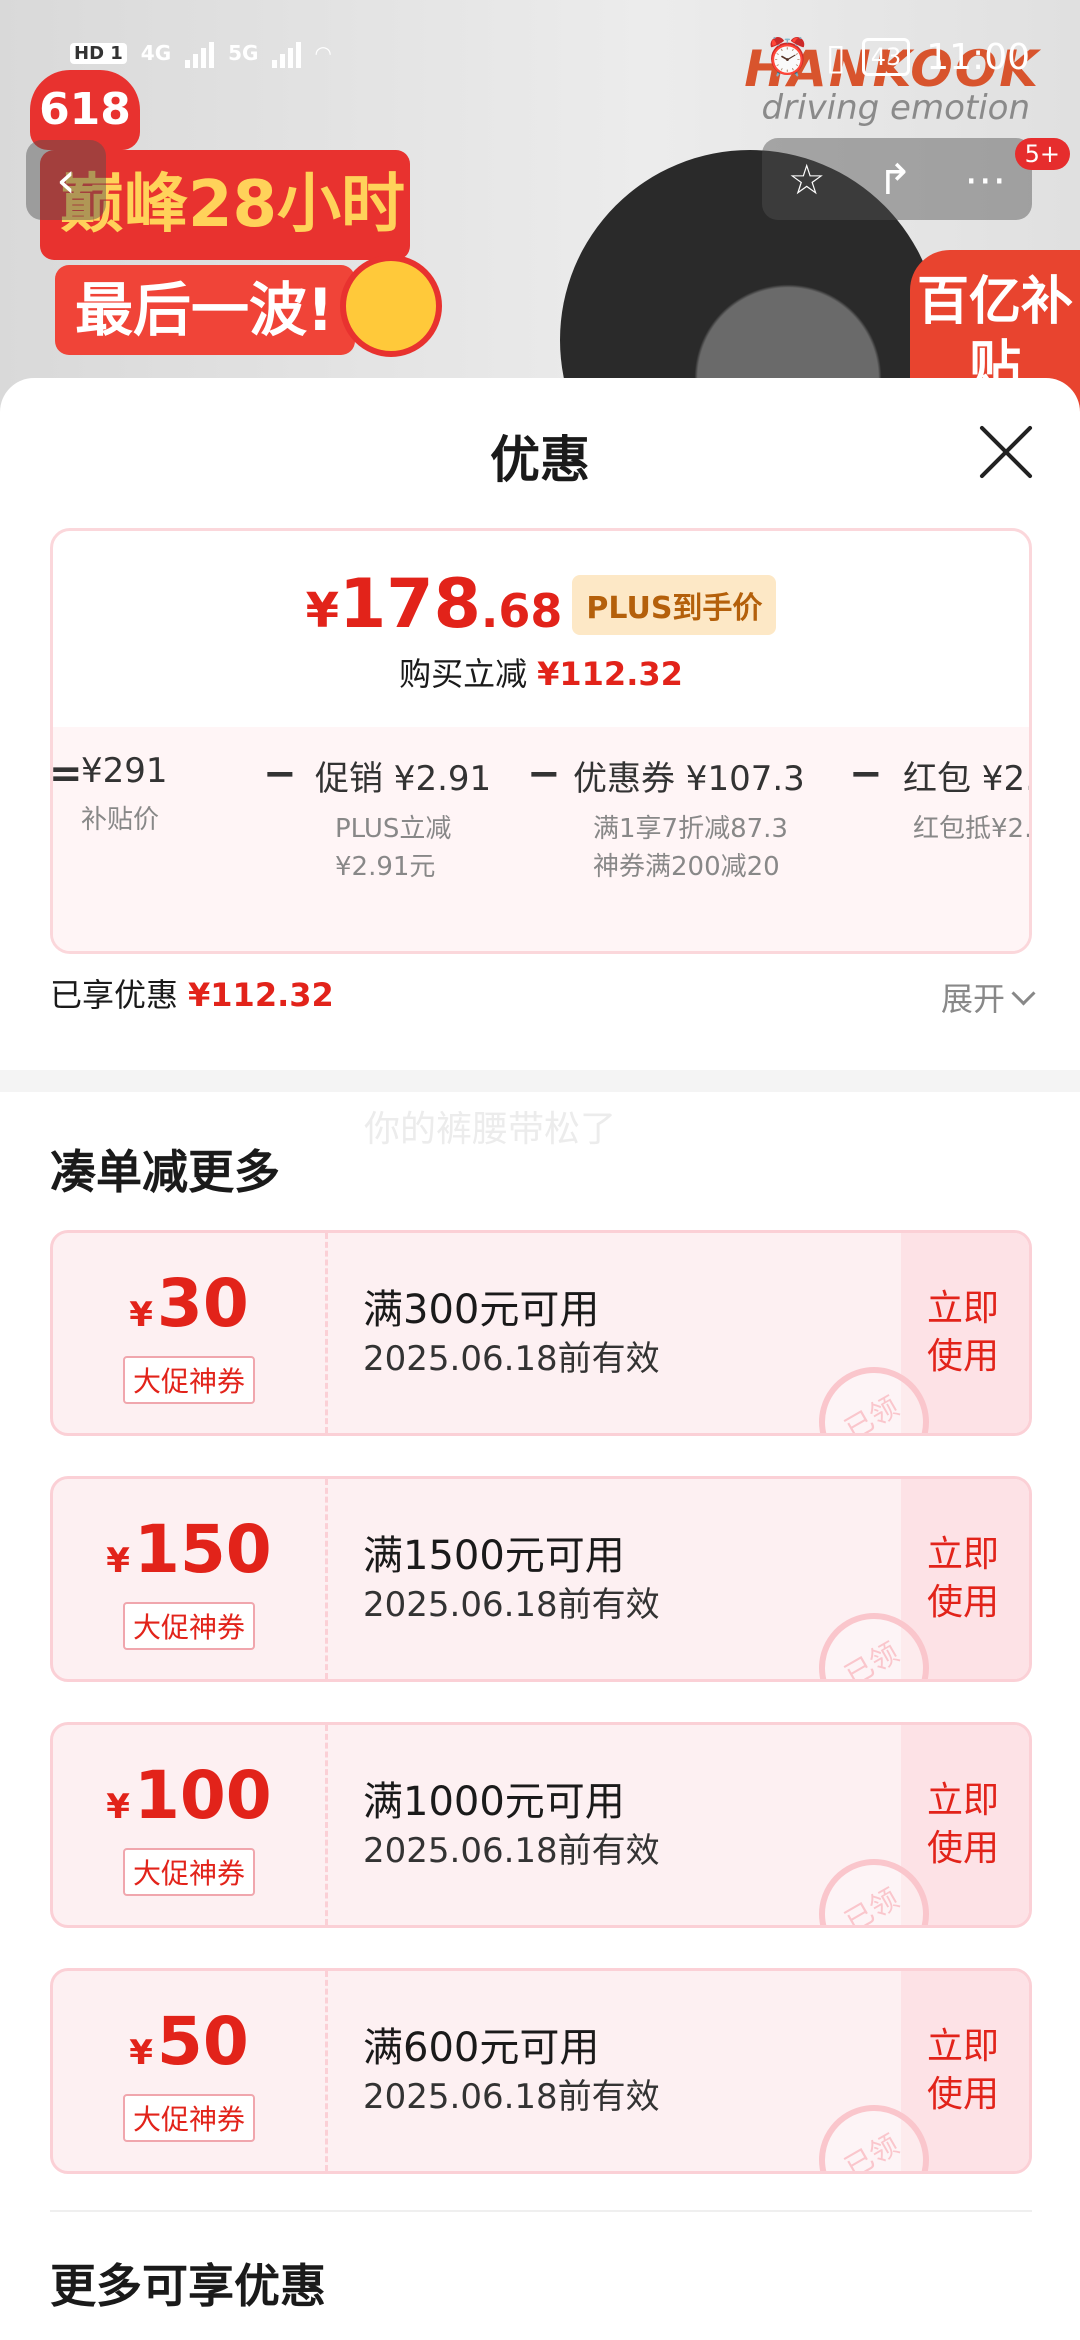 This screenshot has height=2340, width=1080. I want to click on price-decimal: .68, so click(521, 611).